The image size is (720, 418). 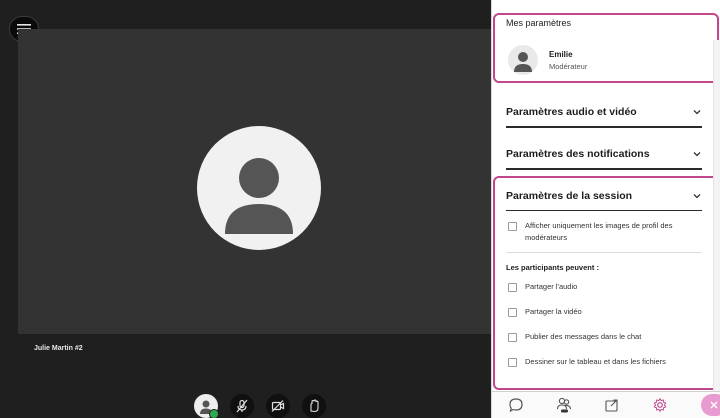 I want to click on chat-icon, so click(x=516, y=405).